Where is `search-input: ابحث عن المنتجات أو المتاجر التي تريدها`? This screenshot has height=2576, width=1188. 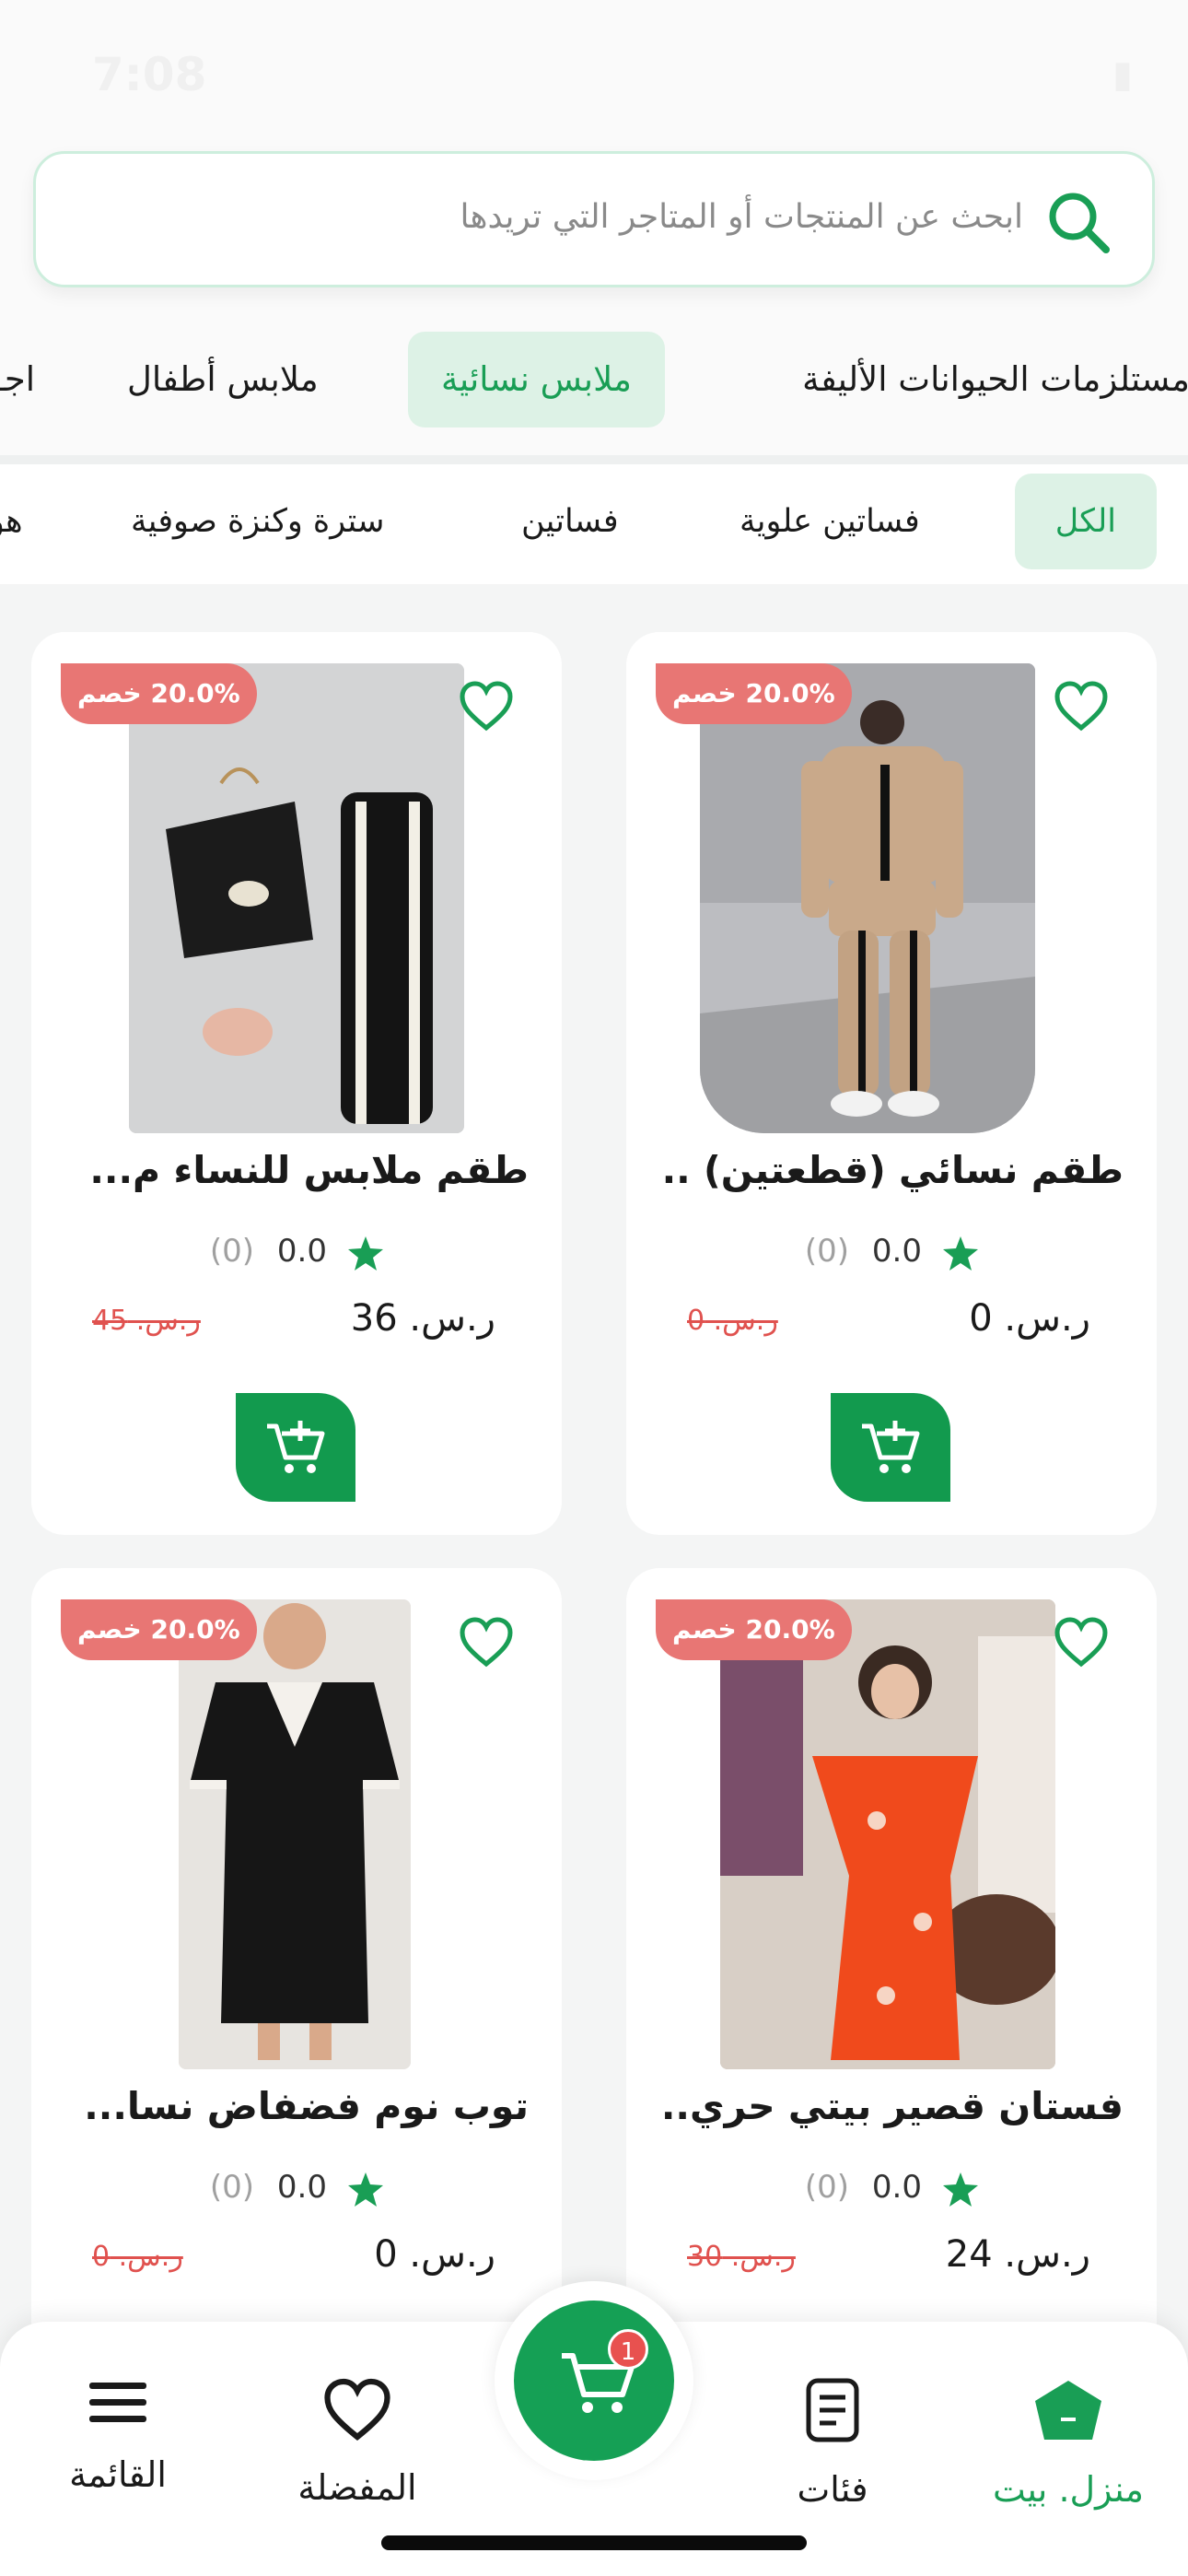
search-input: ابحث عن المنتجات أو المتاجر التي تريدها is located at coordinates (741, 217).